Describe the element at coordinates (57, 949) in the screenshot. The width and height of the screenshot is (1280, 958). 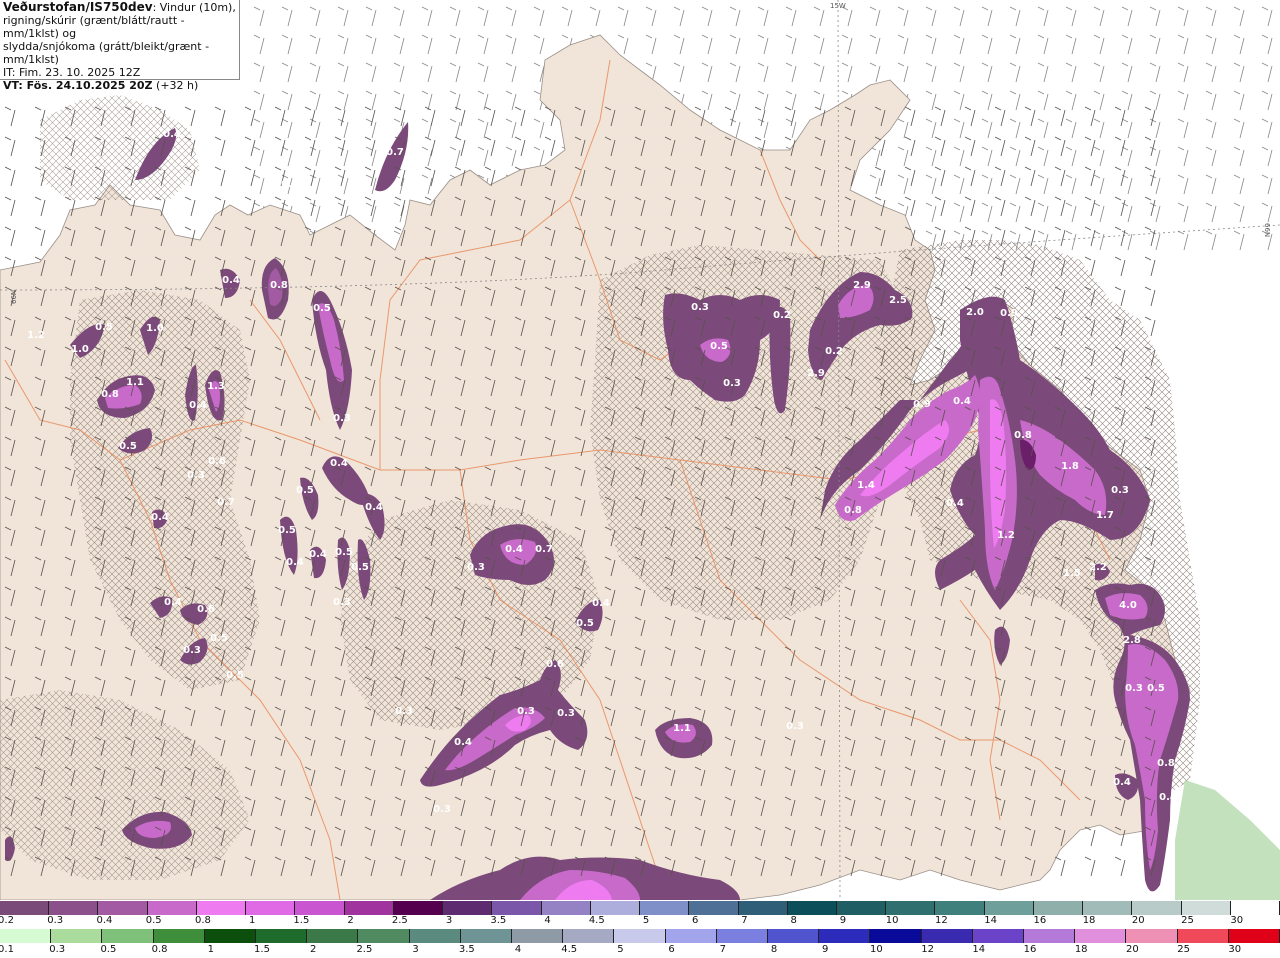
I see `legend-tick-label: 0.3` at that location.